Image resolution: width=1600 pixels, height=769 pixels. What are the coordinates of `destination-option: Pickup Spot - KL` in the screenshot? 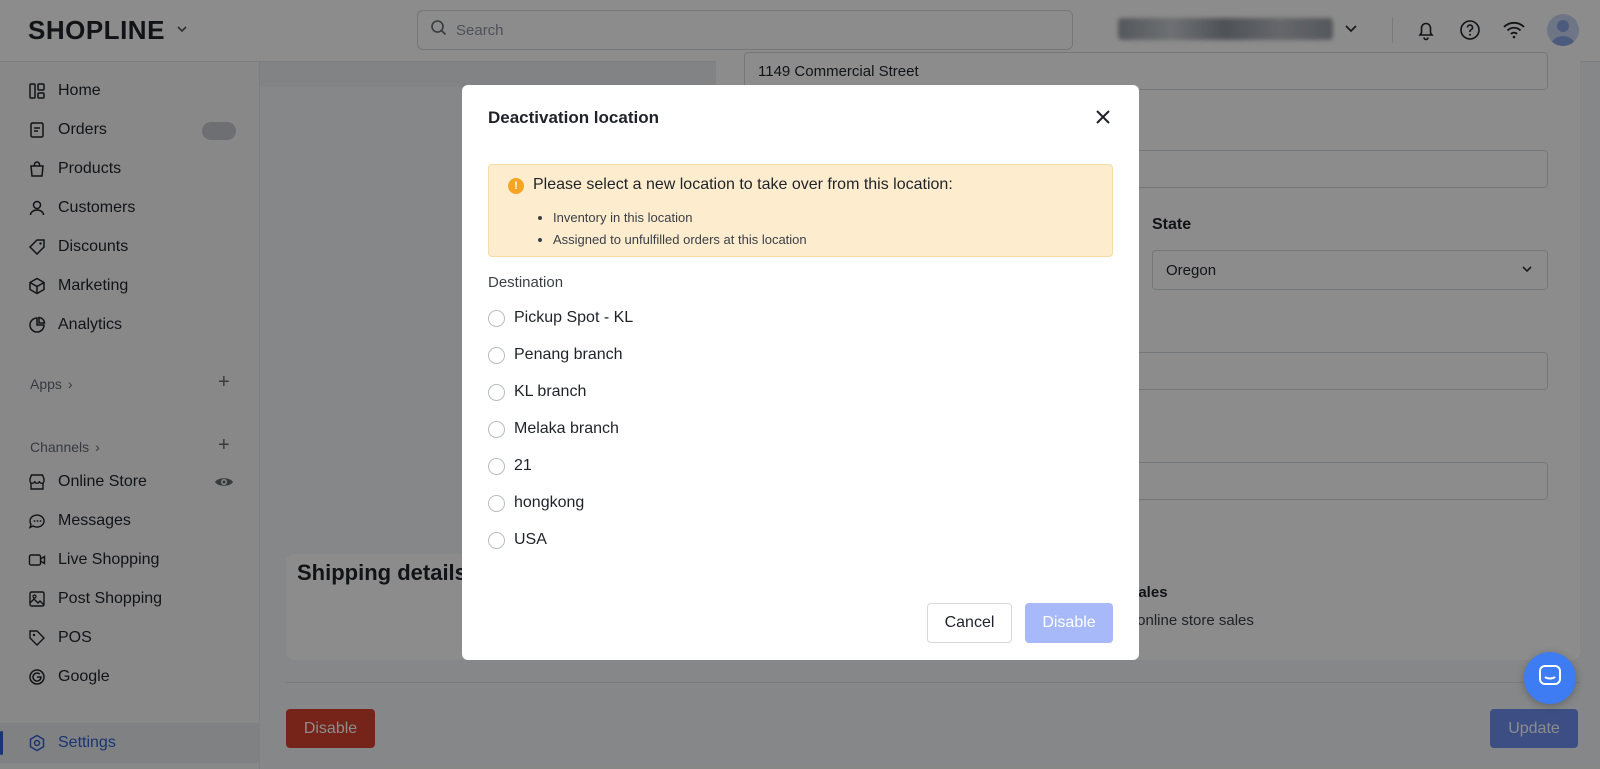 It's located at (560, 318).